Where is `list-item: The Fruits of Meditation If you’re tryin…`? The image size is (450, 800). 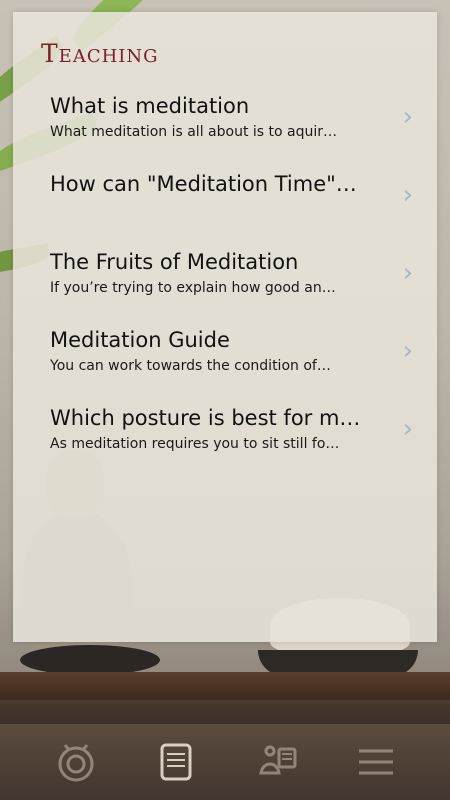 list-item: The Fruits of Meditation If you’re tryin… is located at coordinates (245, 285).